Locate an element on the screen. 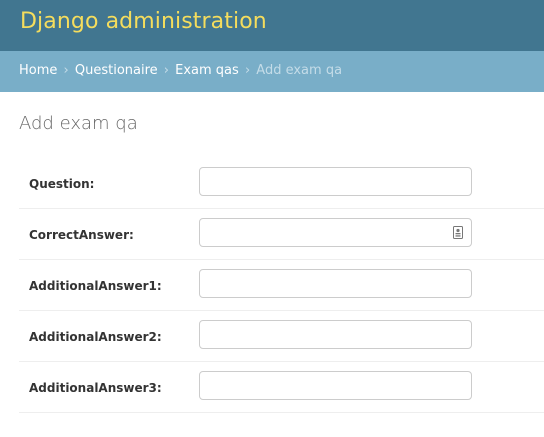 This screenshot has width=544, height=437. breadcrumb-model-link: Exam qas is located at coordinates (207, 70).